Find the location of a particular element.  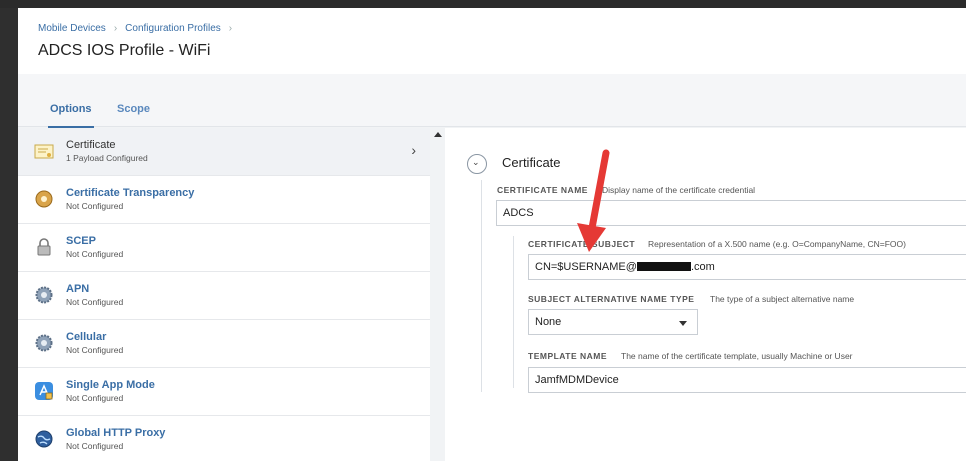

certificate-subject-value-prefix: CN=$USERNAME@ is located at coordinates (586, 267).